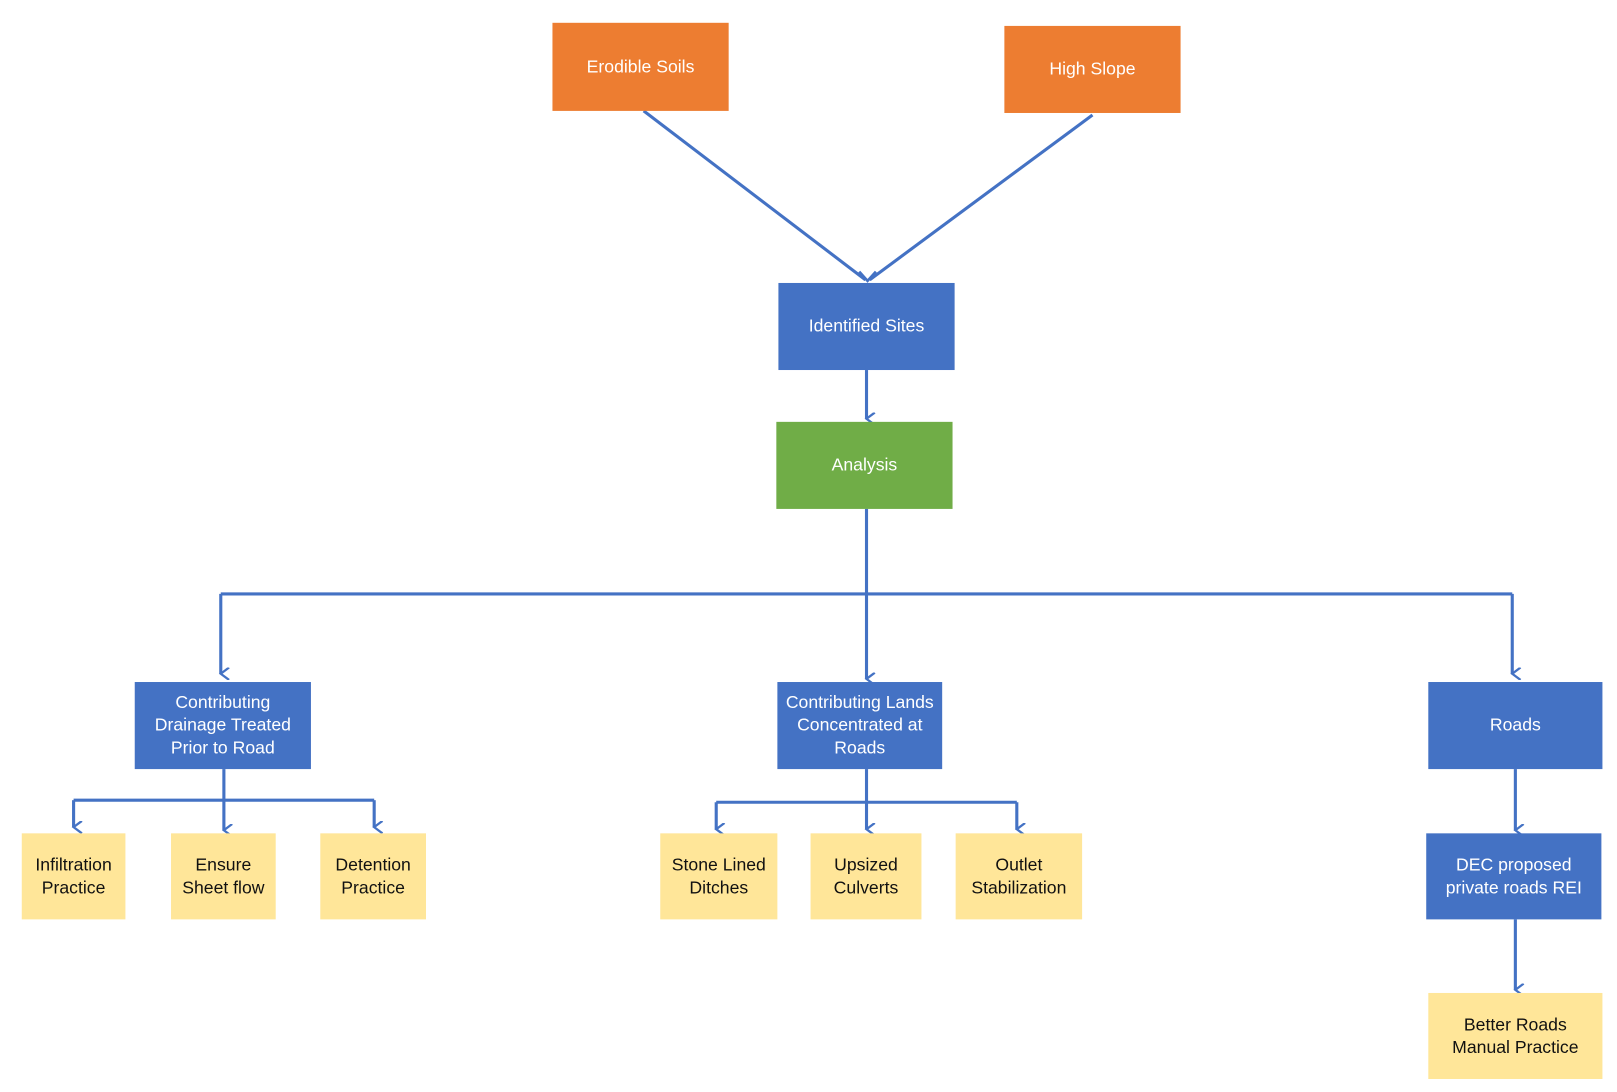 The width and height of the screenshot is (1617, 1092). I want to click on node-infiltration-practice: Infiltration Practice, so click(73, 876).